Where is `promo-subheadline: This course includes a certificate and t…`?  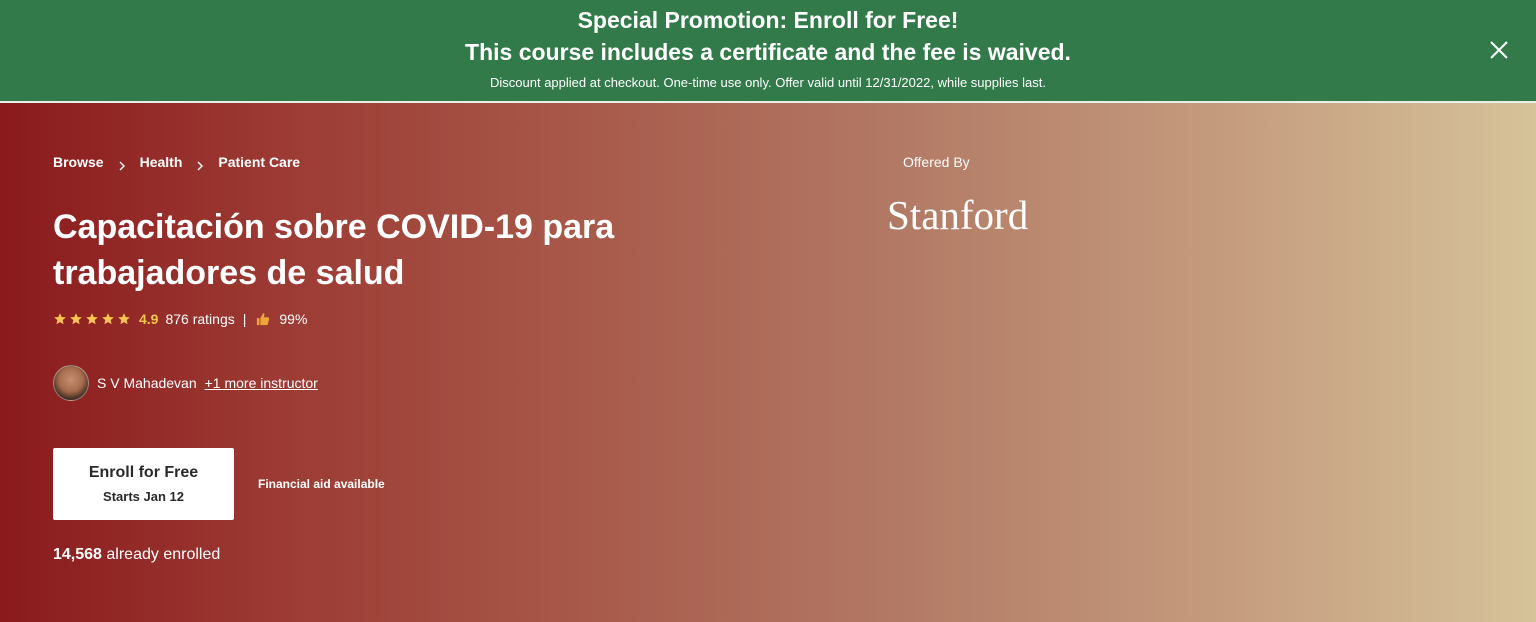
promo-subheadline: This course includes a certificate and t… is located at coordinates (768, 52).